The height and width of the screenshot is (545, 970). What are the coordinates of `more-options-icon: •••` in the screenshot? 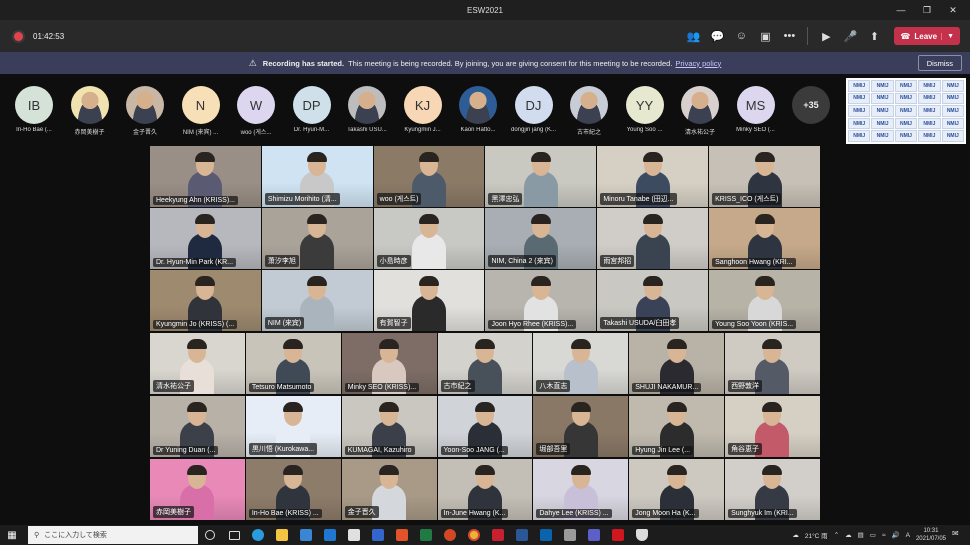 It's located at (789, 36).